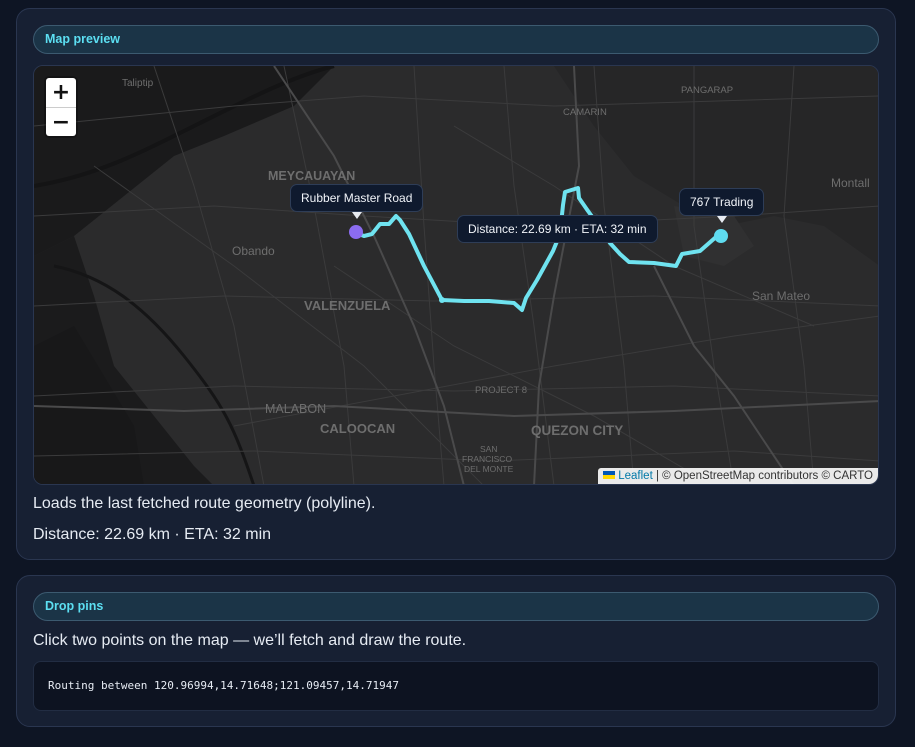  What do you see at coordinates (722, 202) in the screenshot?
I see `end-marker-label: 767 Trading` at bounding box center [722, 202].